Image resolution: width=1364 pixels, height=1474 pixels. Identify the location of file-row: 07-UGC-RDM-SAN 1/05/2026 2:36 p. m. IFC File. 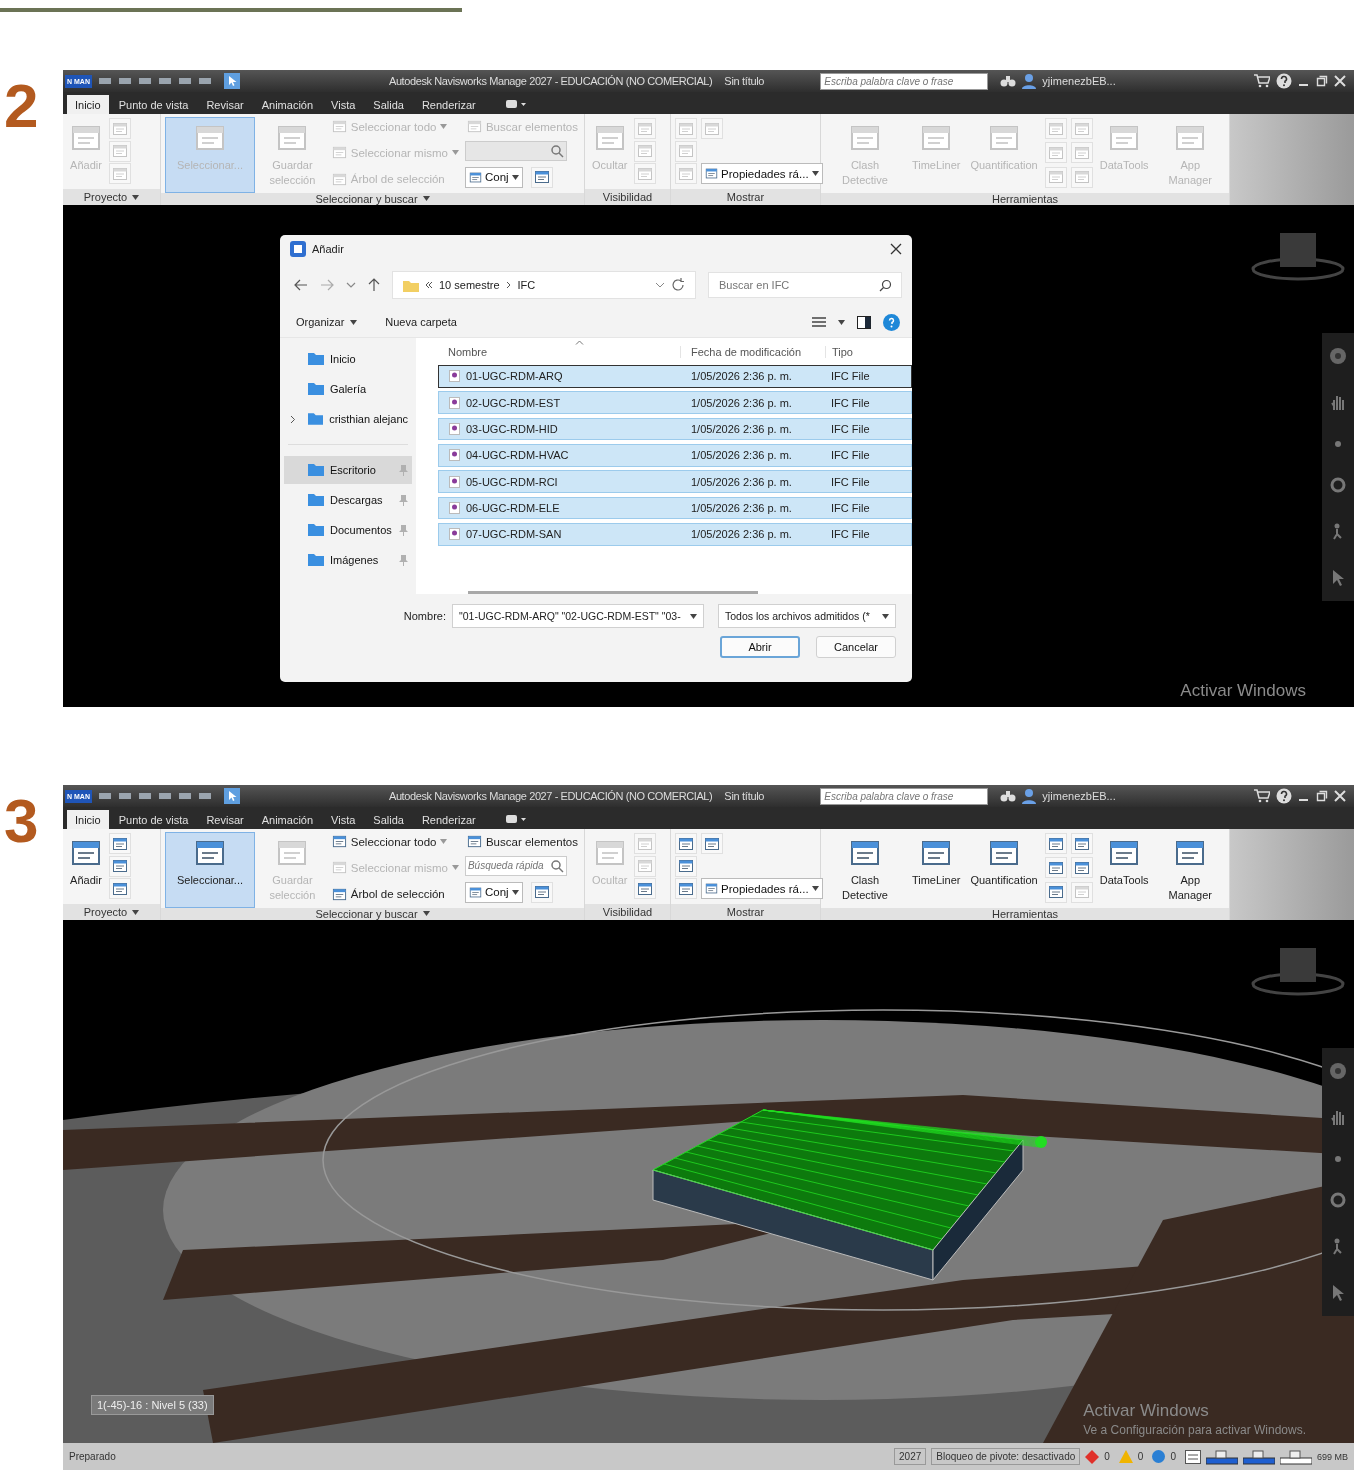
(675, 534).